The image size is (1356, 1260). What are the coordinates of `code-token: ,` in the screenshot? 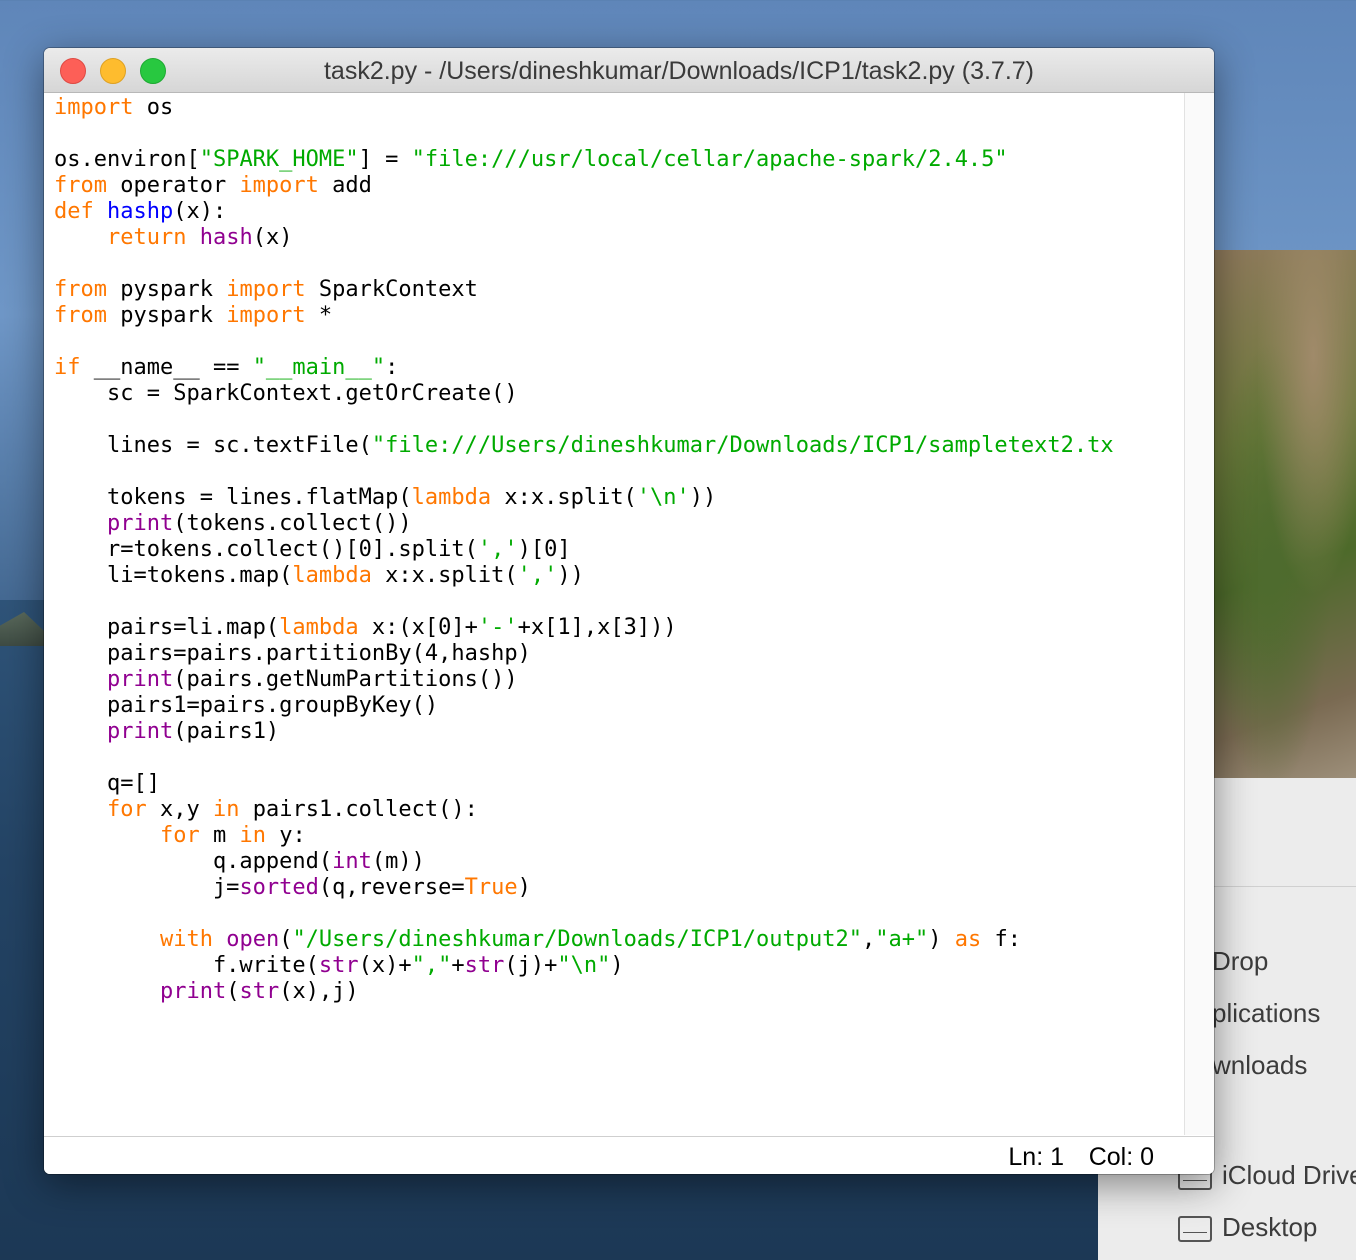 It's located at (868, 939).